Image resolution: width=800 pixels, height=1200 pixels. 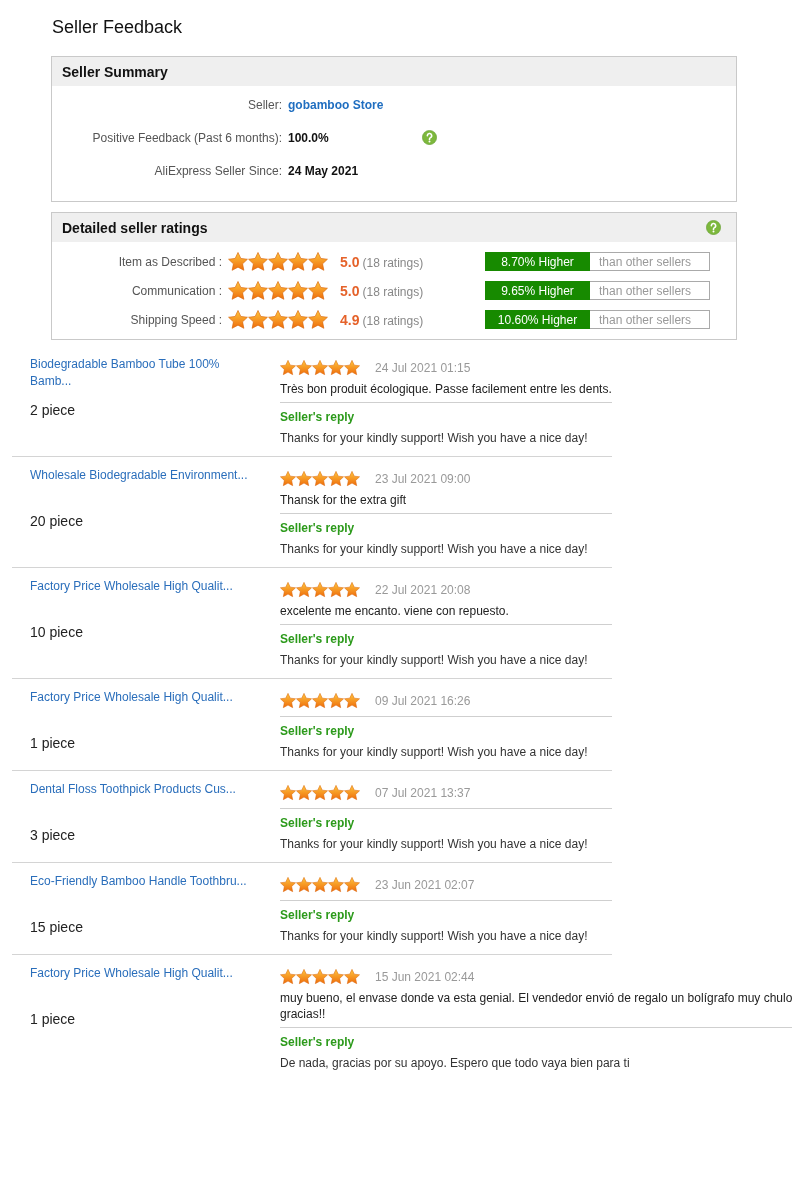 I want to click on panel-title: Detailed seller ratings, so click(x=135, y=227).